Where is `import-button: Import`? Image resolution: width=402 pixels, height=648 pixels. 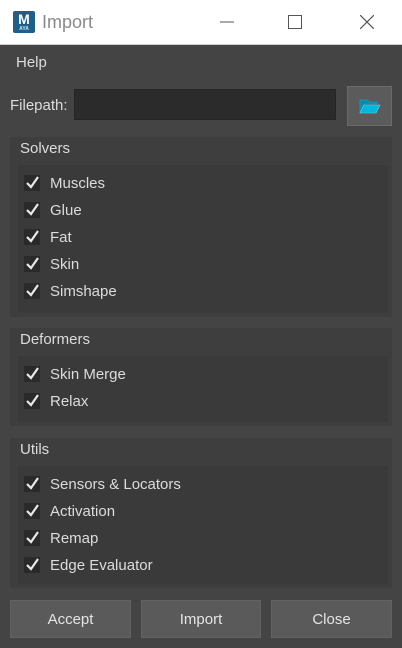 import-button: Import is located at coordinates (201, 619).